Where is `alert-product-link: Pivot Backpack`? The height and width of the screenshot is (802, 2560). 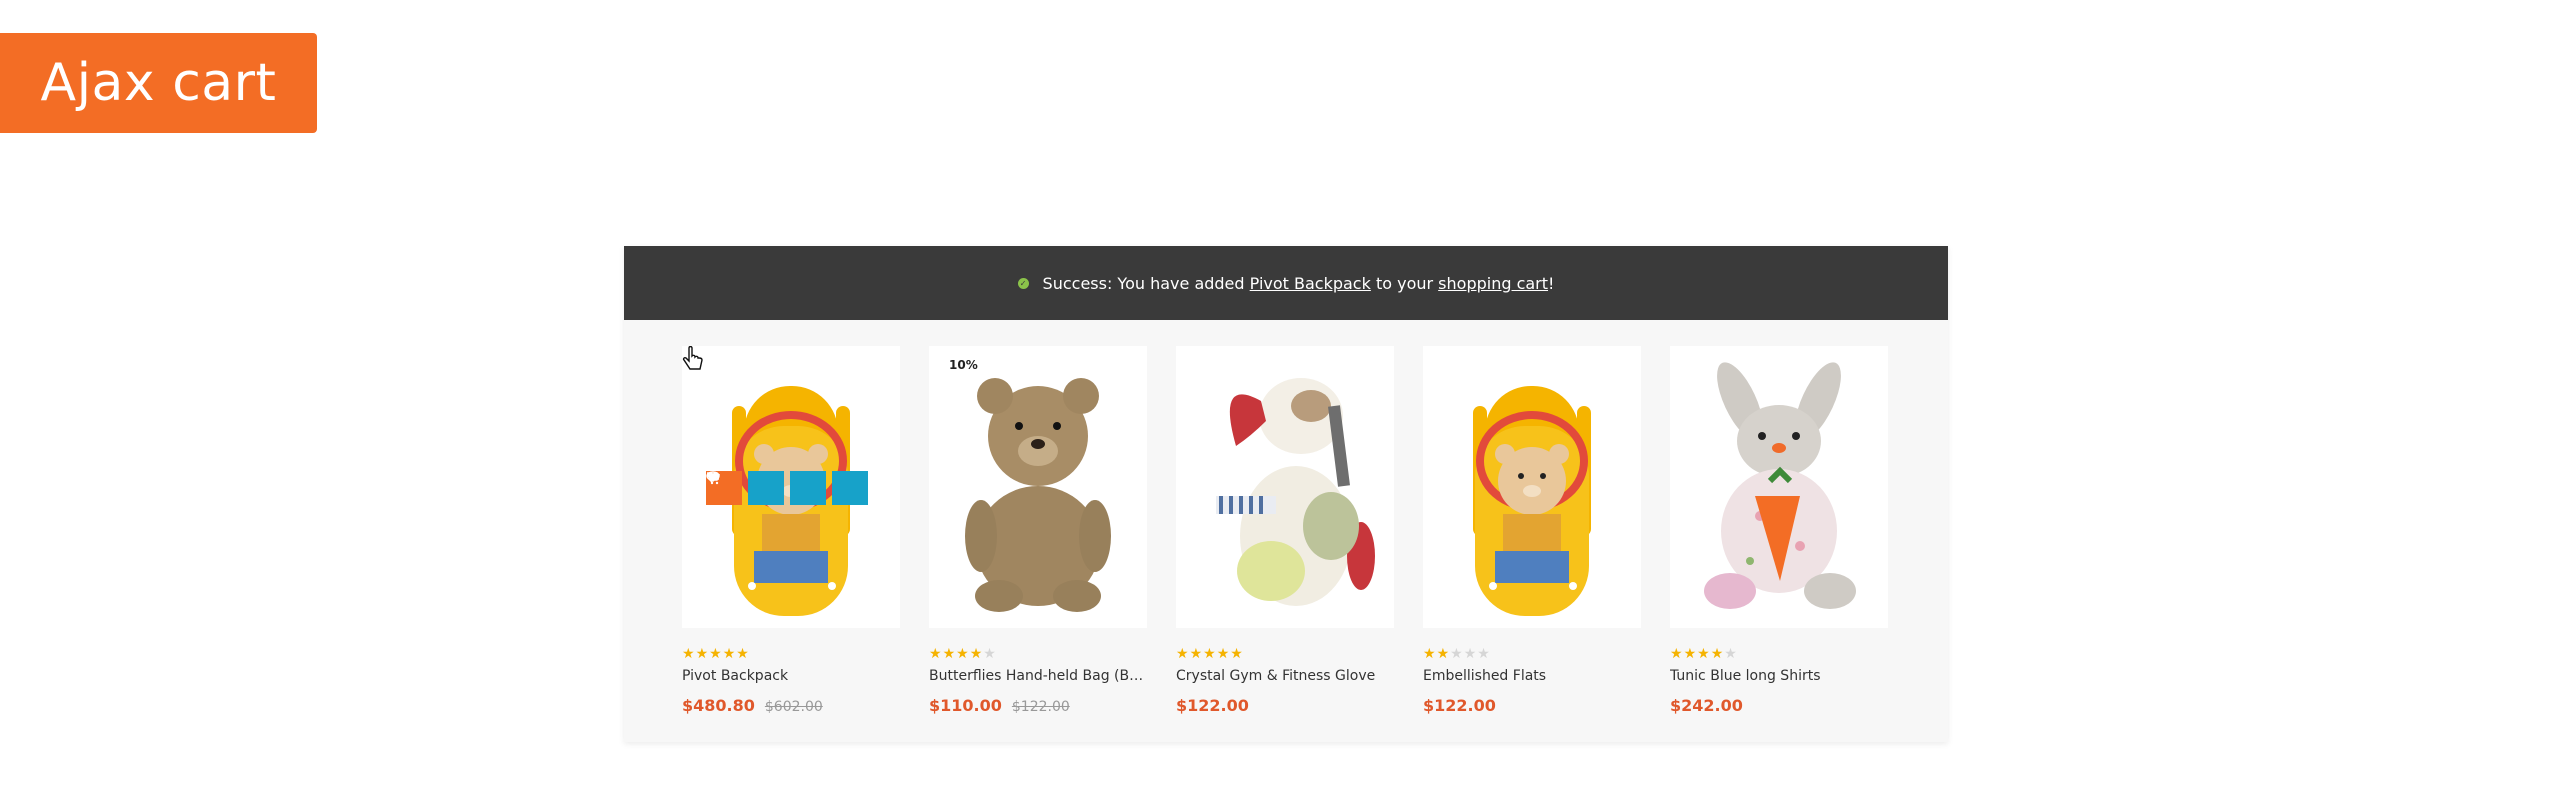 alert-product-link: Pivot Backpack is located at coordinates (1310, 283).